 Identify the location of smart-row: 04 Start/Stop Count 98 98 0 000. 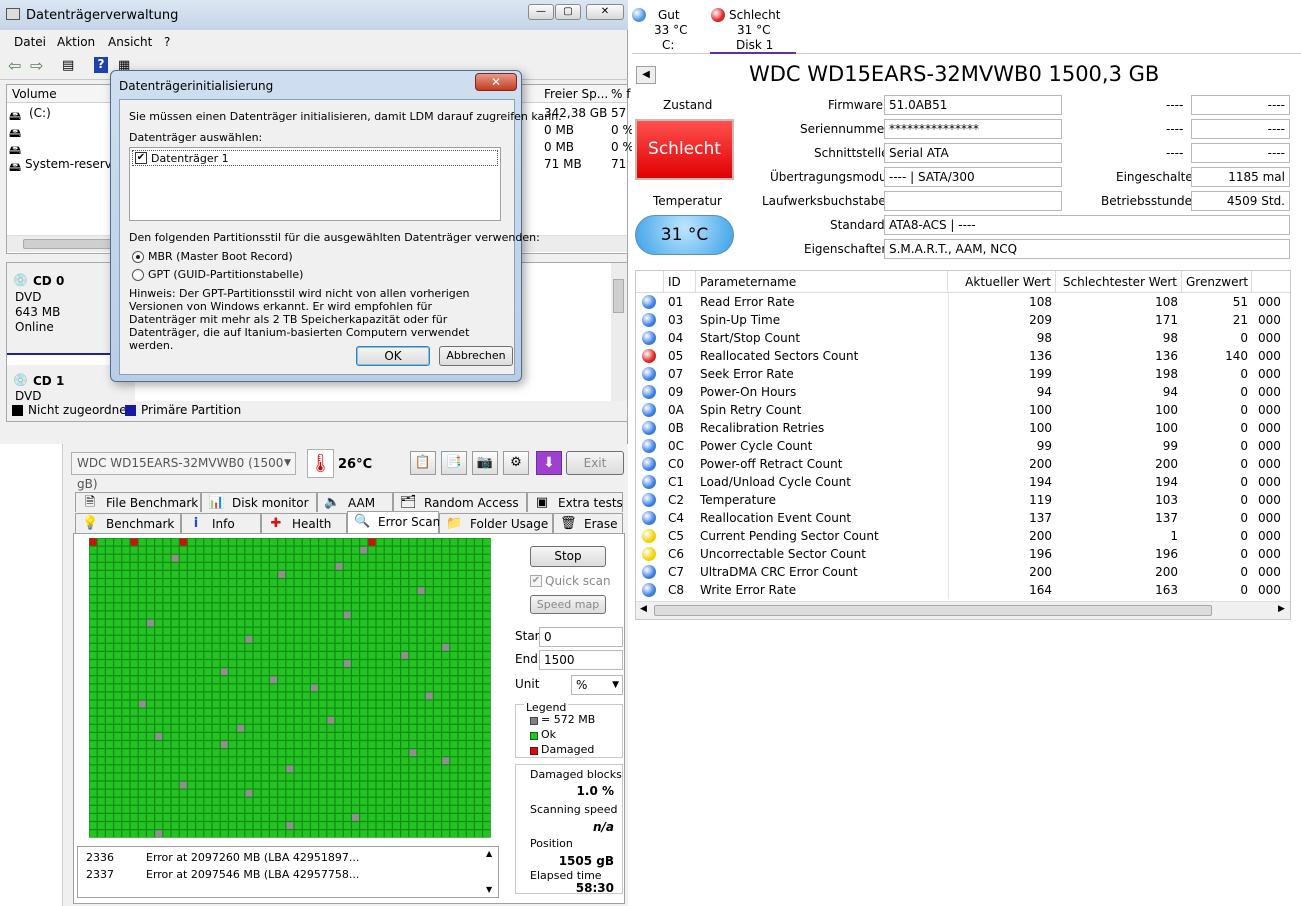
(963, 338).